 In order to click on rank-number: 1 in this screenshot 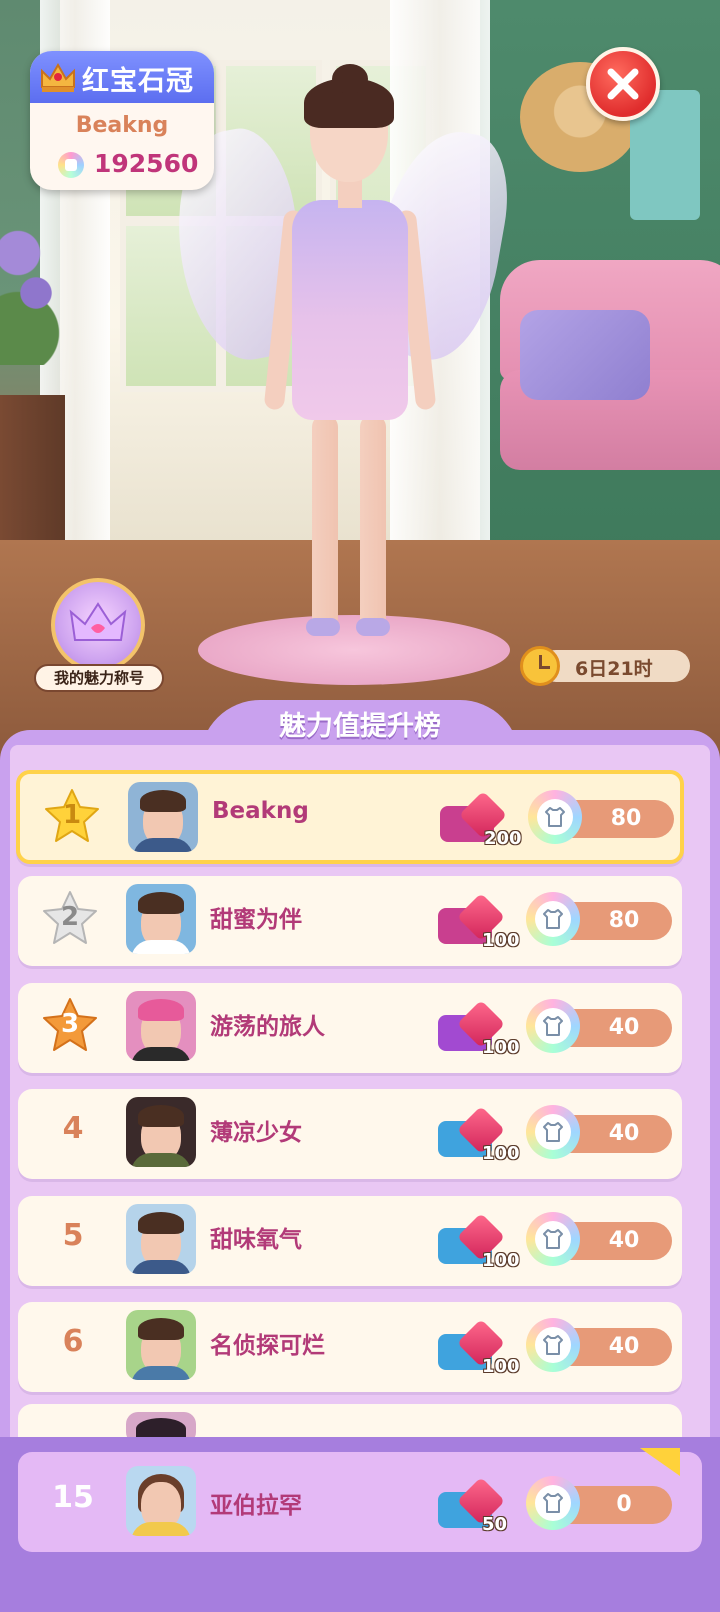, I will do `click(72, 815)`.